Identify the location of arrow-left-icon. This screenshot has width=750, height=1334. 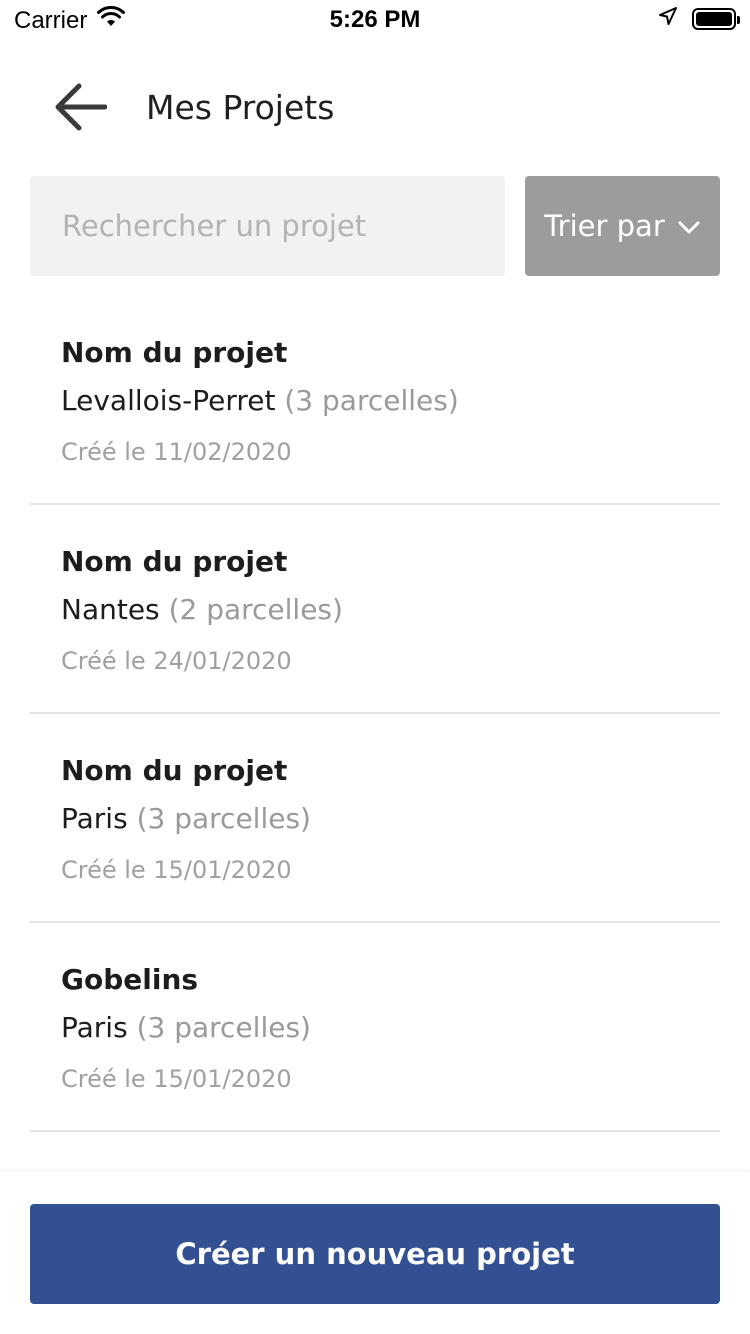
(80, 109).